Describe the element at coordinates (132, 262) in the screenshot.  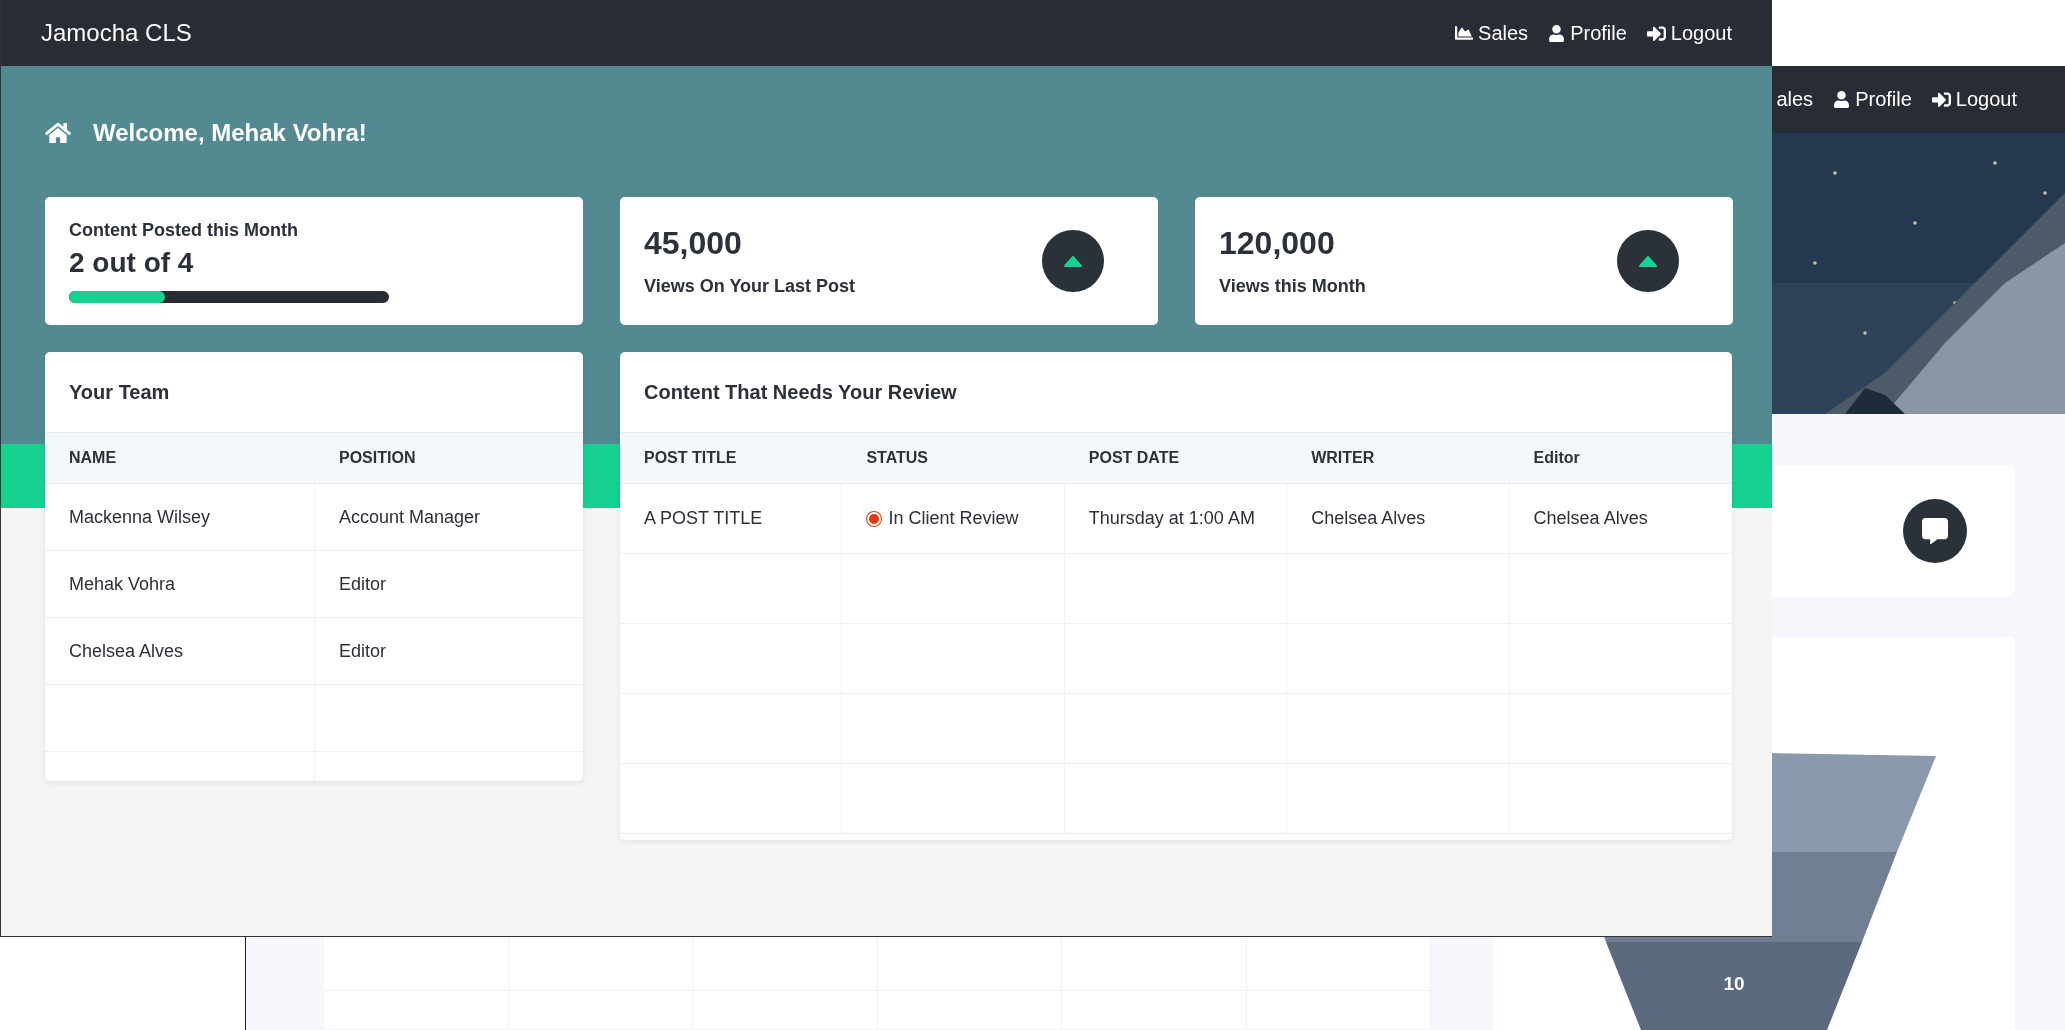
I see `stat-value: 2 out of 4` at that location.